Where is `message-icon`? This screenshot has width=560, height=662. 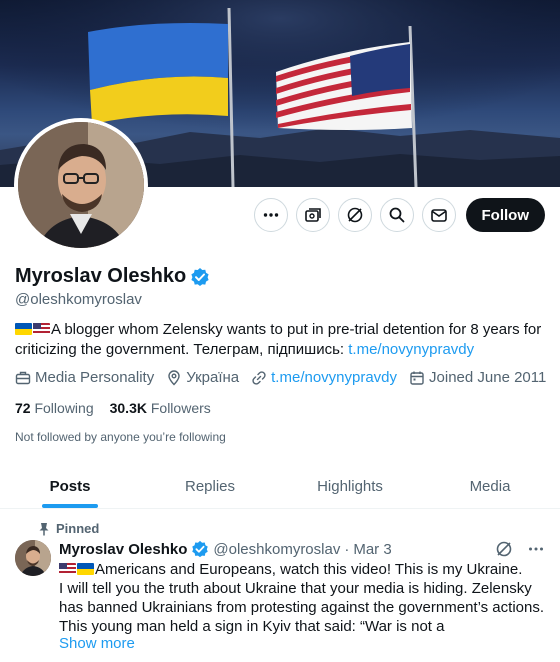 message-icon is located at coordinates (438, 215).